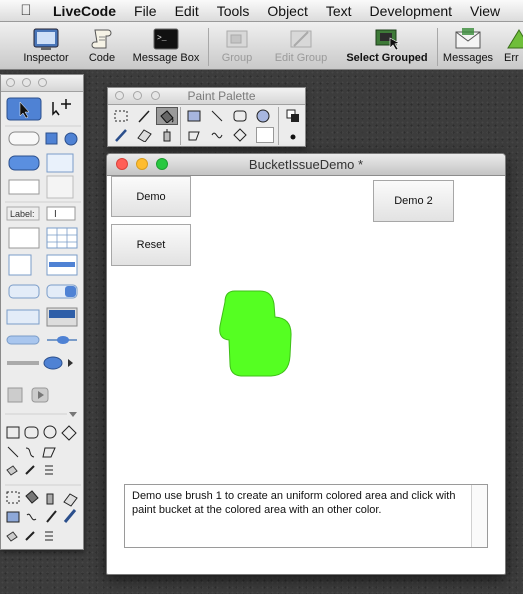  I want to click on messages-button: Messages, so click(468, 45).